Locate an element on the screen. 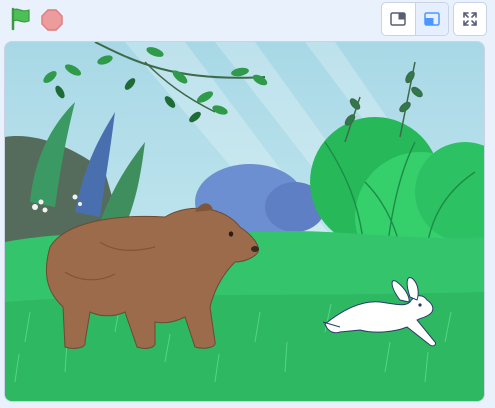 The width and height of the screenshot is (495, 408). fullscreen-button is located at coordinates (470, 19).